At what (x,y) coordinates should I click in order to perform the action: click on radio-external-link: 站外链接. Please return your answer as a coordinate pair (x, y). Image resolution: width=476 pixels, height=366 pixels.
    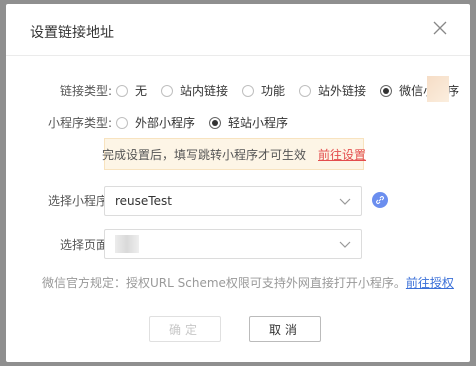
    Looking at the image, I should click on (332, 90).